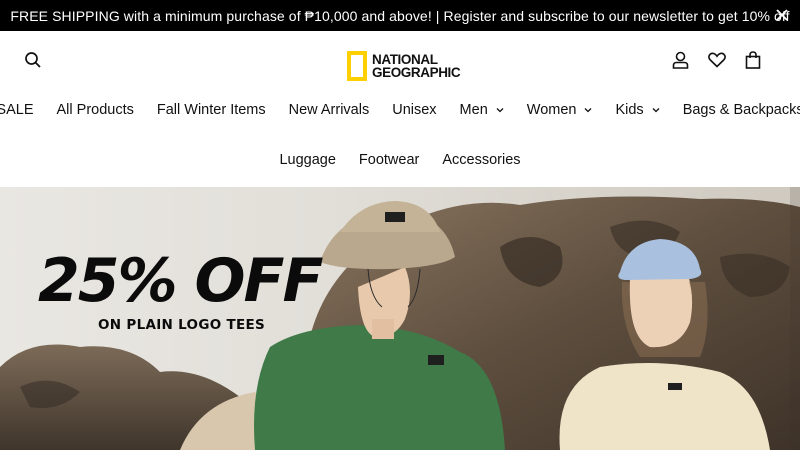  Describe the element at coordinates (680, 59) in the screenshot. I see `account-icon` at that location.